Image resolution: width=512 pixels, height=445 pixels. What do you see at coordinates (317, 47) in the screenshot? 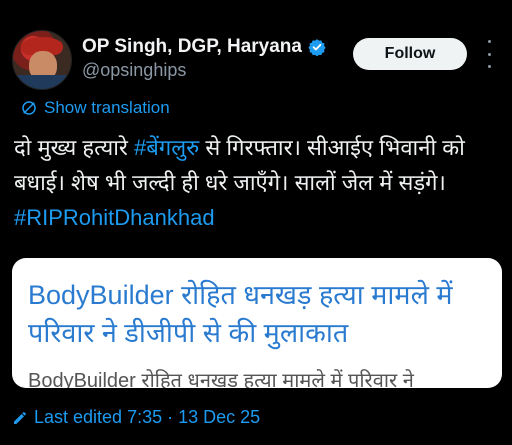
I see `verified-badge-icon` at bounding box center [317, 47].